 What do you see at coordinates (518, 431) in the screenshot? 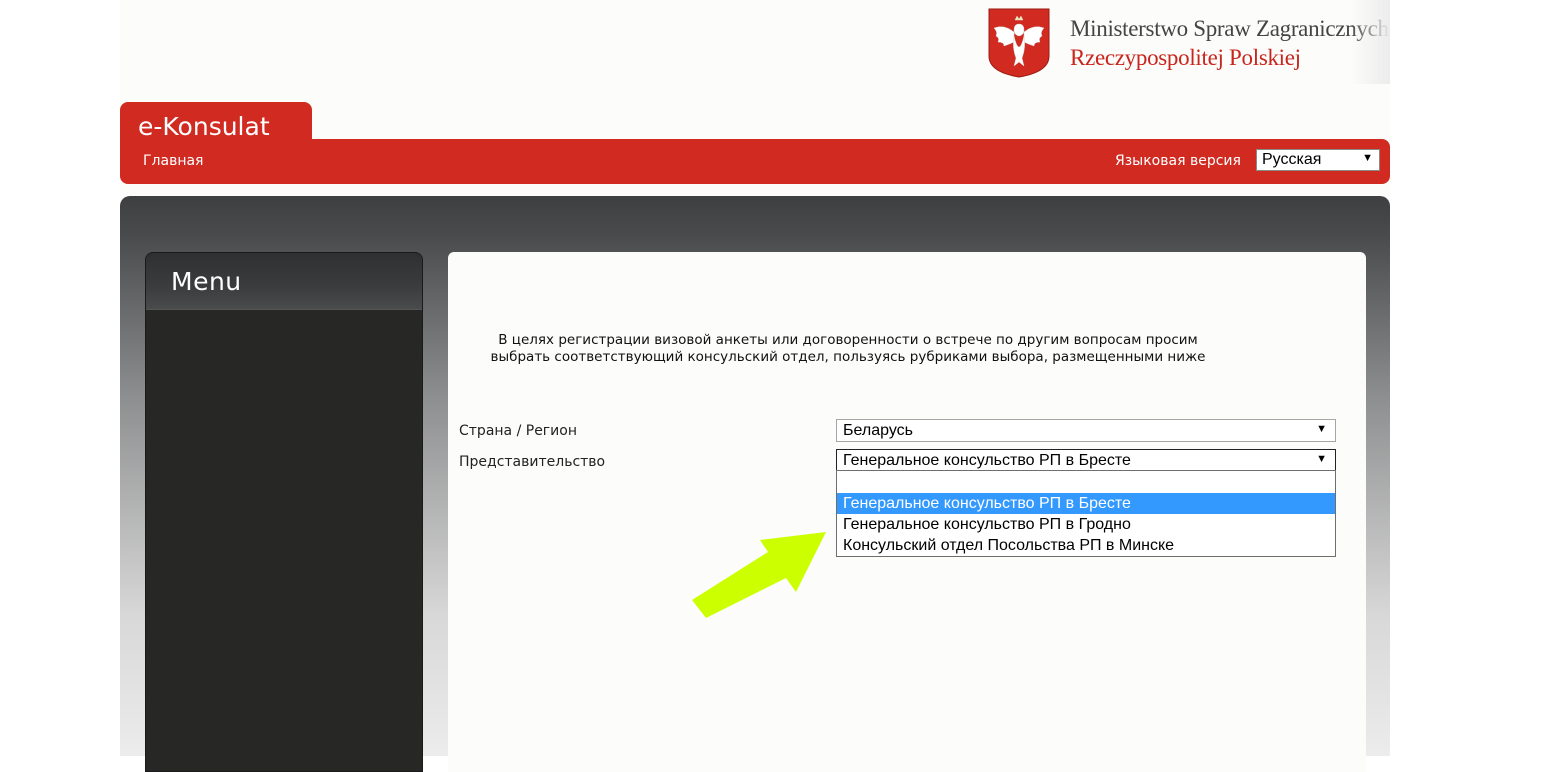
I see `country-label: Страна / Регион` at bounding box center [518, 431].